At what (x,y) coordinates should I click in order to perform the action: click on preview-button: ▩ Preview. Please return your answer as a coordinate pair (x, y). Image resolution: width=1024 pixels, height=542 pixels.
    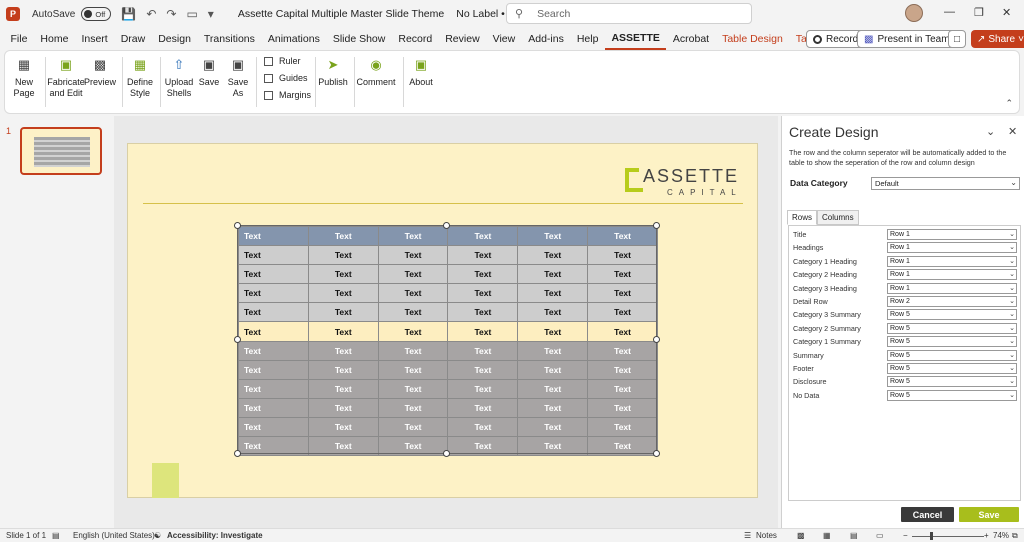
    Looking at the image, I should click on (100, 71).